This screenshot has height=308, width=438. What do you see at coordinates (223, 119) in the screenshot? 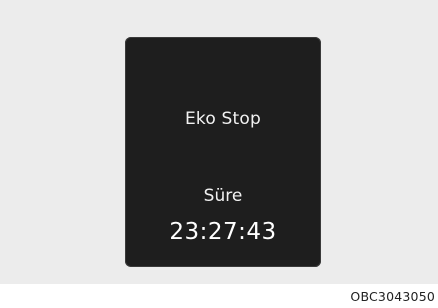
I see `eco-stop-title: Eko Stop` at bounding box center [223, 119].